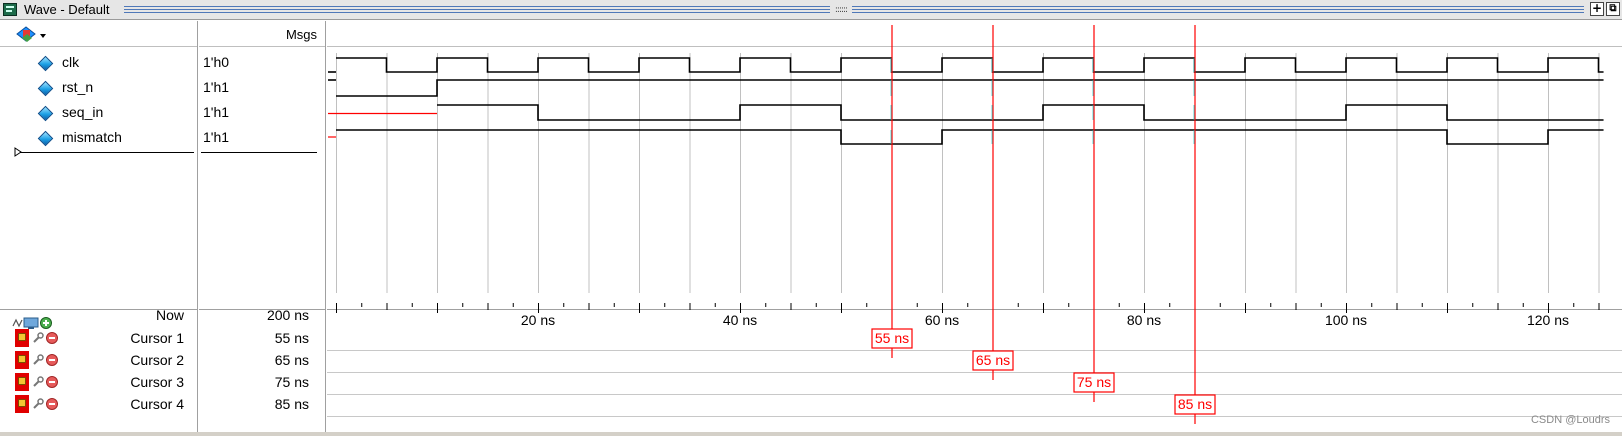  What do you see at coordinates (262, 339) in the screenshot?
I see `cursor-value-row-1: 55 ns` at bounding box center [262, 339].